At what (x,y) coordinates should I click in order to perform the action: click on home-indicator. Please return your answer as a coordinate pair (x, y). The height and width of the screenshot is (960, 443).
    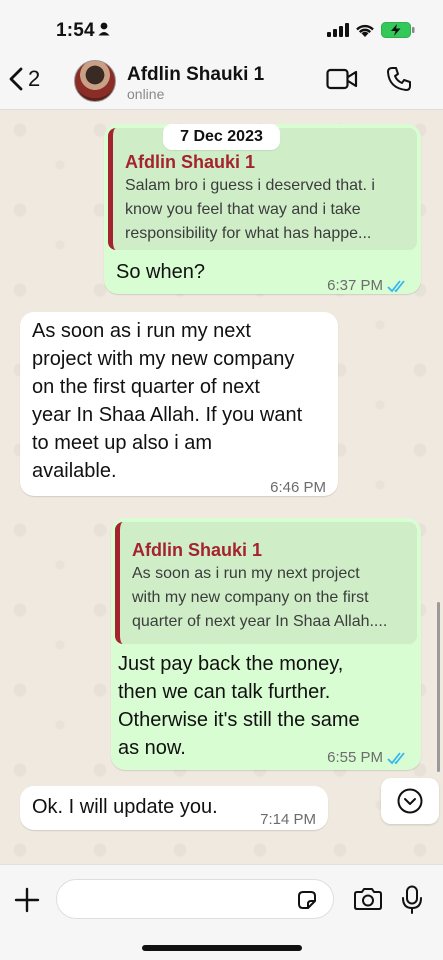
    Looking at the image, I should click on (222, 948).